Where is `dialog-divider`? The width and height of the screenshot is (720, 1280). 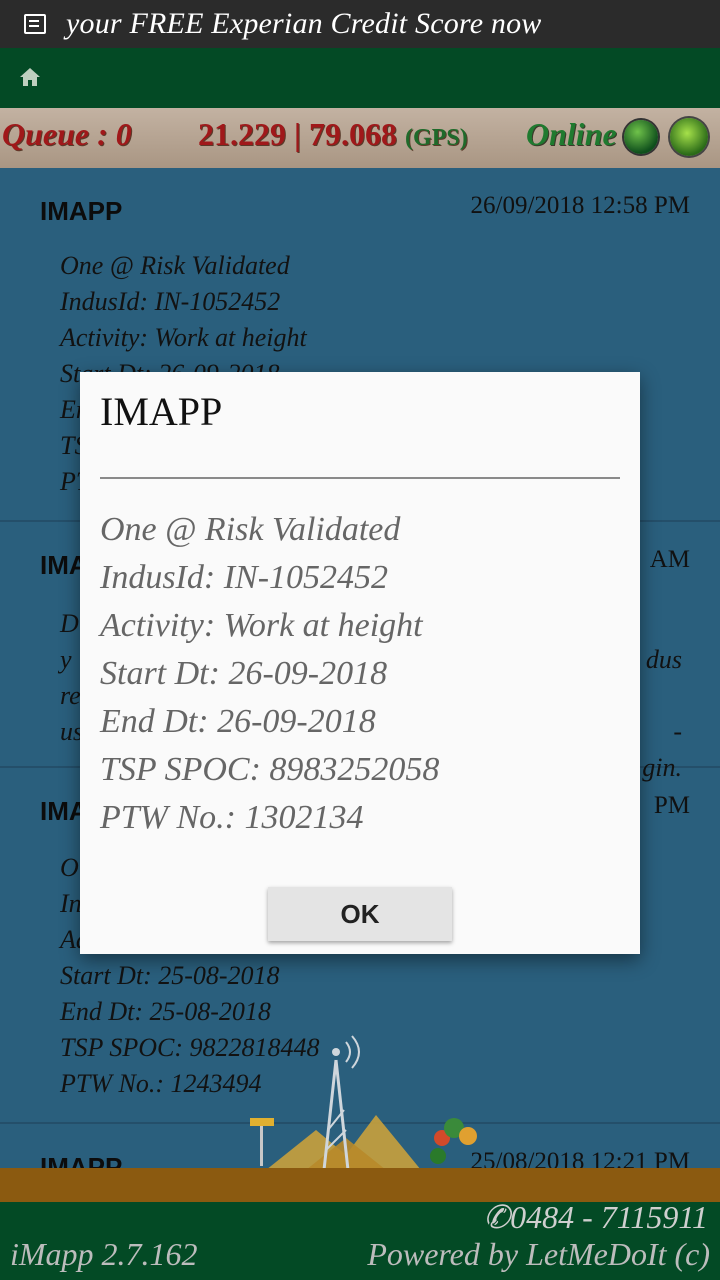
dialog-divider is located at coordinates (360, 478).